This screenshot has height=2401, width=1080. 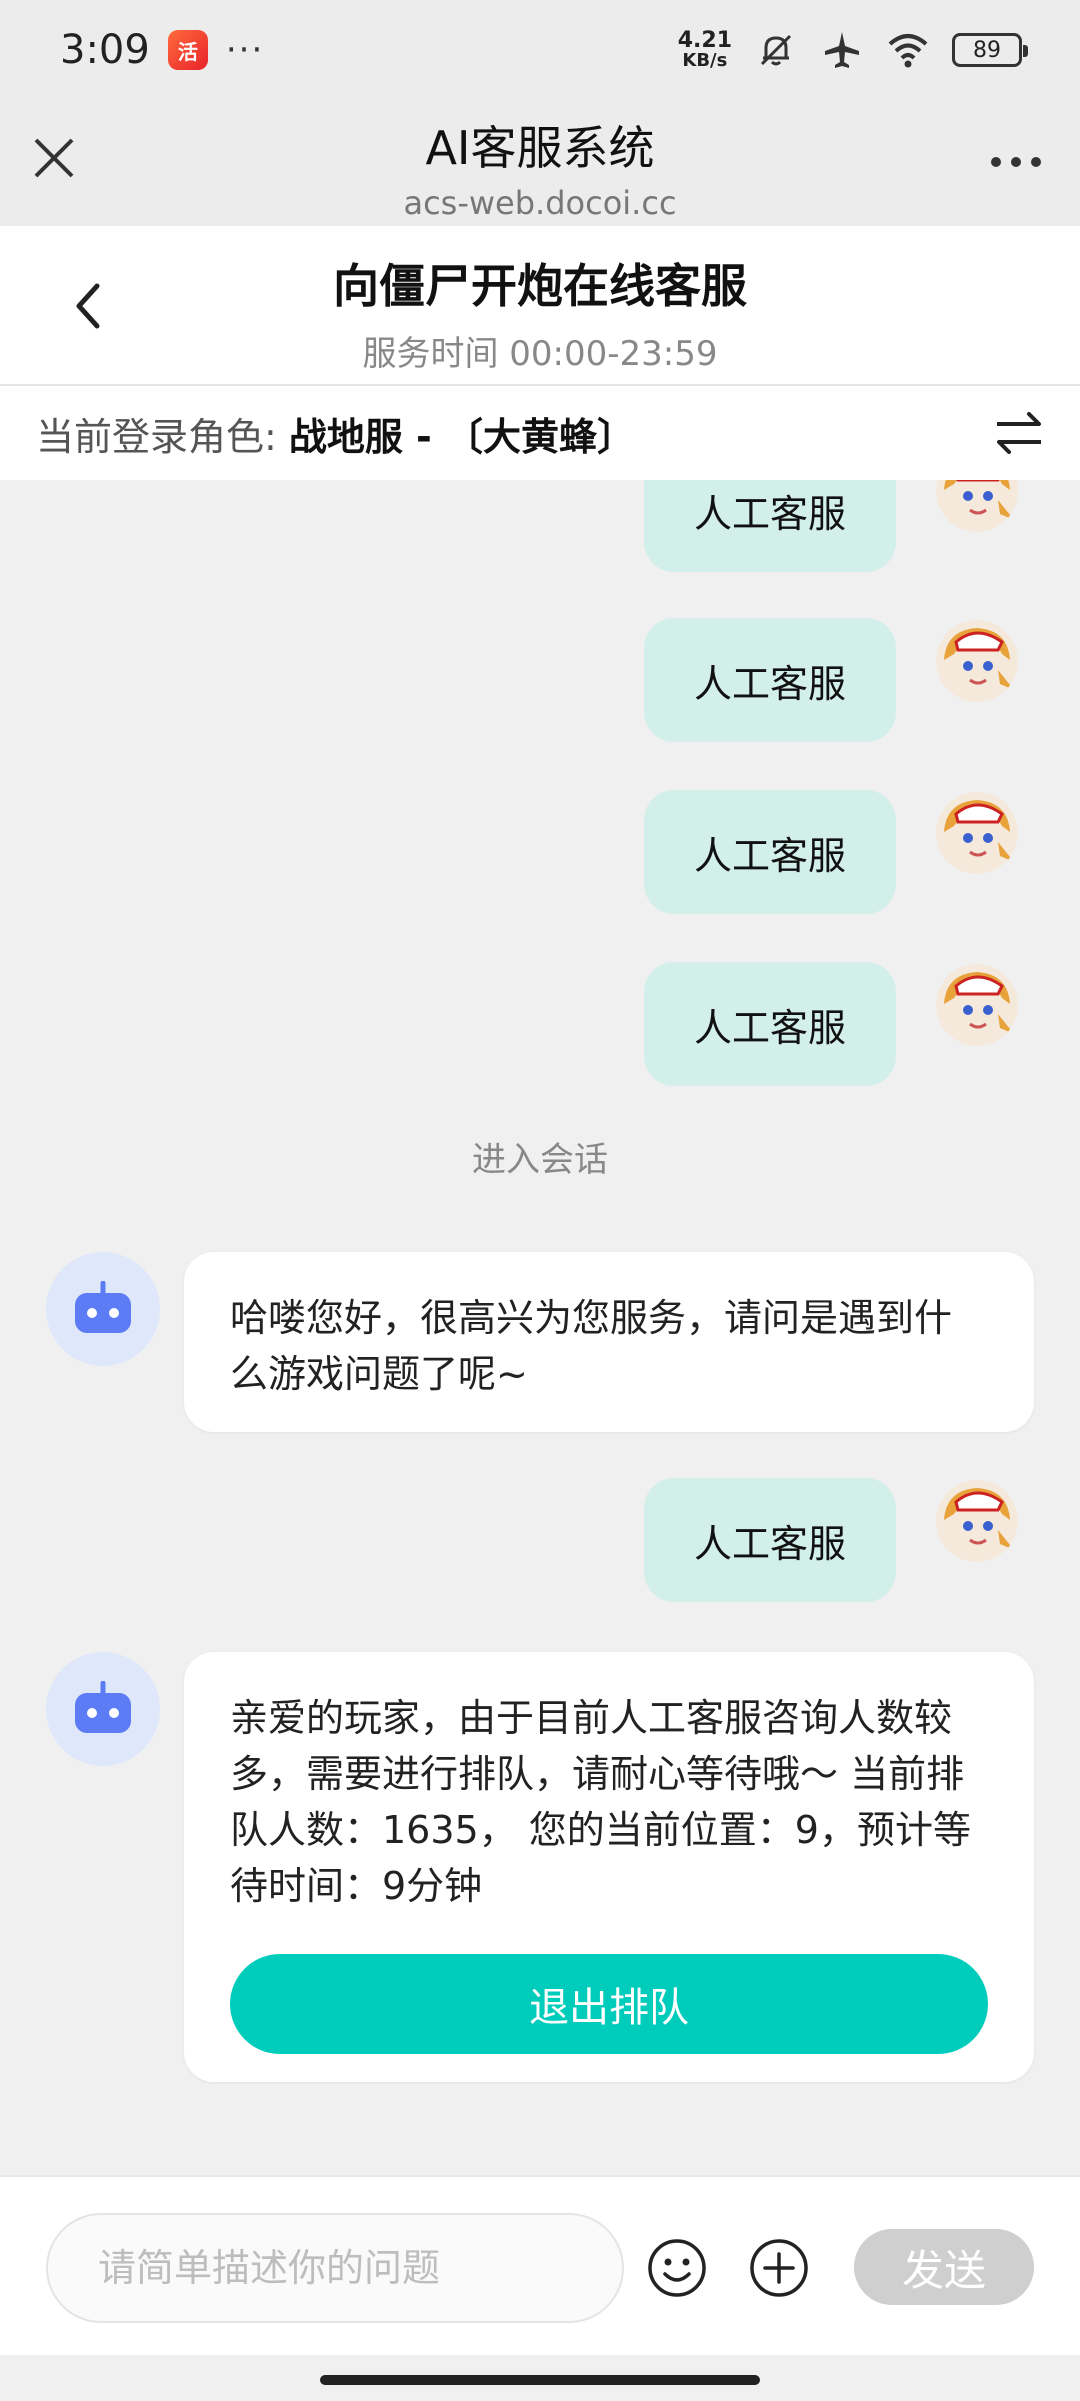 I want to click on role-label: 当前登录角色:, so click(x=156, y=436).